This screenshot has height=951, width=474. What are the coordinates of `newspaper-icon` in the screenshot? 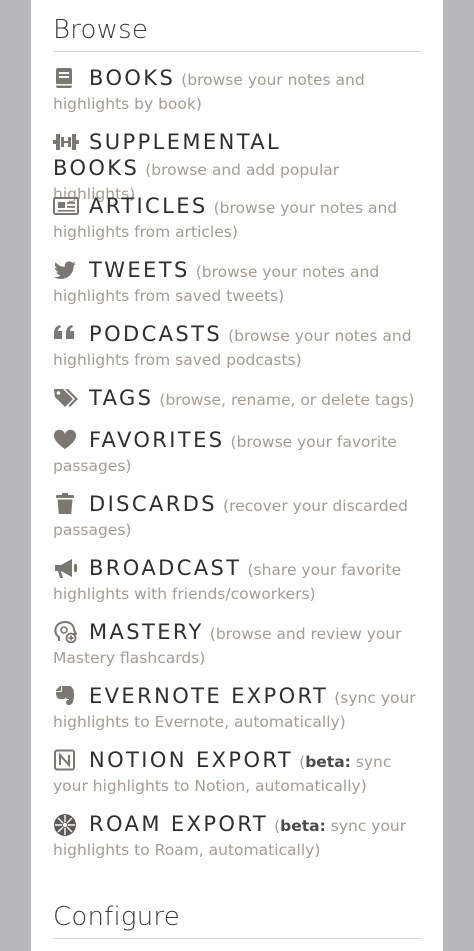 It's located at (66, 206).